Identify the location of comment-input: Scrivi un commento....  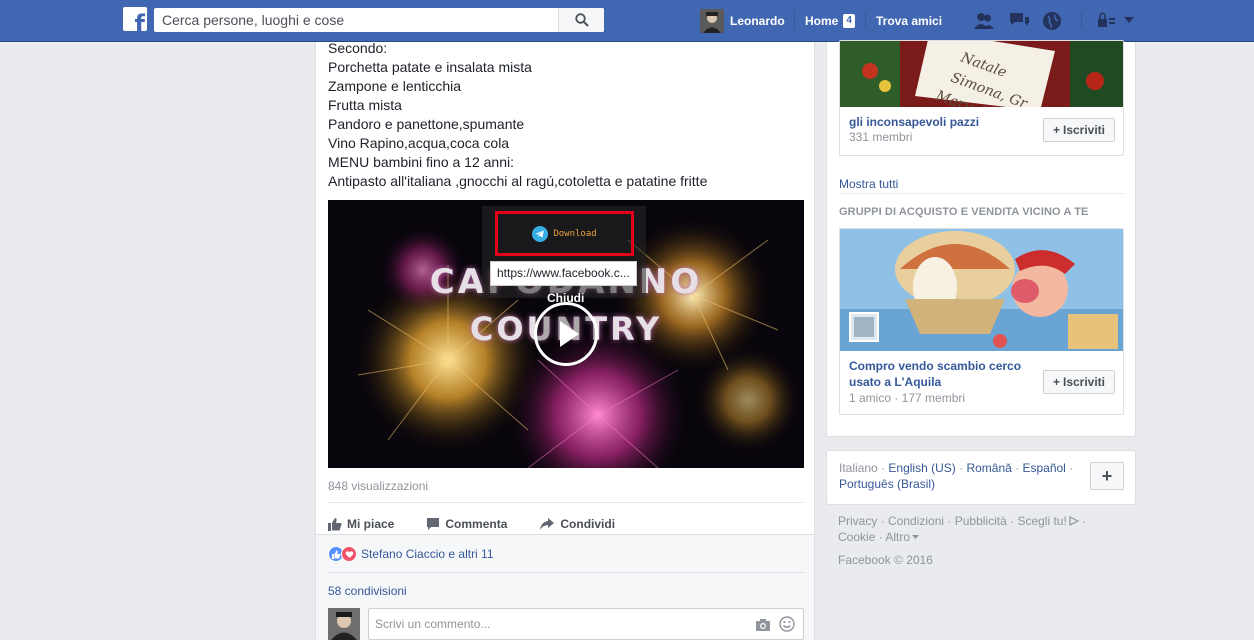
(586, 624).